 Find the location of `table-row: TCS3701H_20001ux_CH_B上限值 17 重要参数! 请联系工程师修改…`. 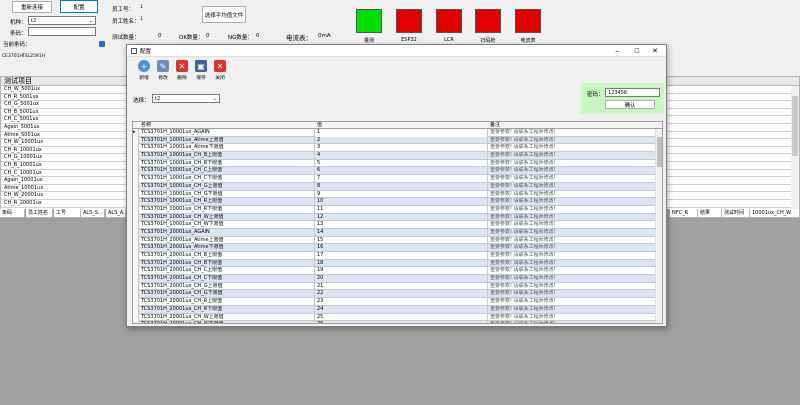

table-row: TCS3701H_20001ux_CH_B上限值 17 重要参数! 请联系工程师修改… is located at coordinates (397, 256).